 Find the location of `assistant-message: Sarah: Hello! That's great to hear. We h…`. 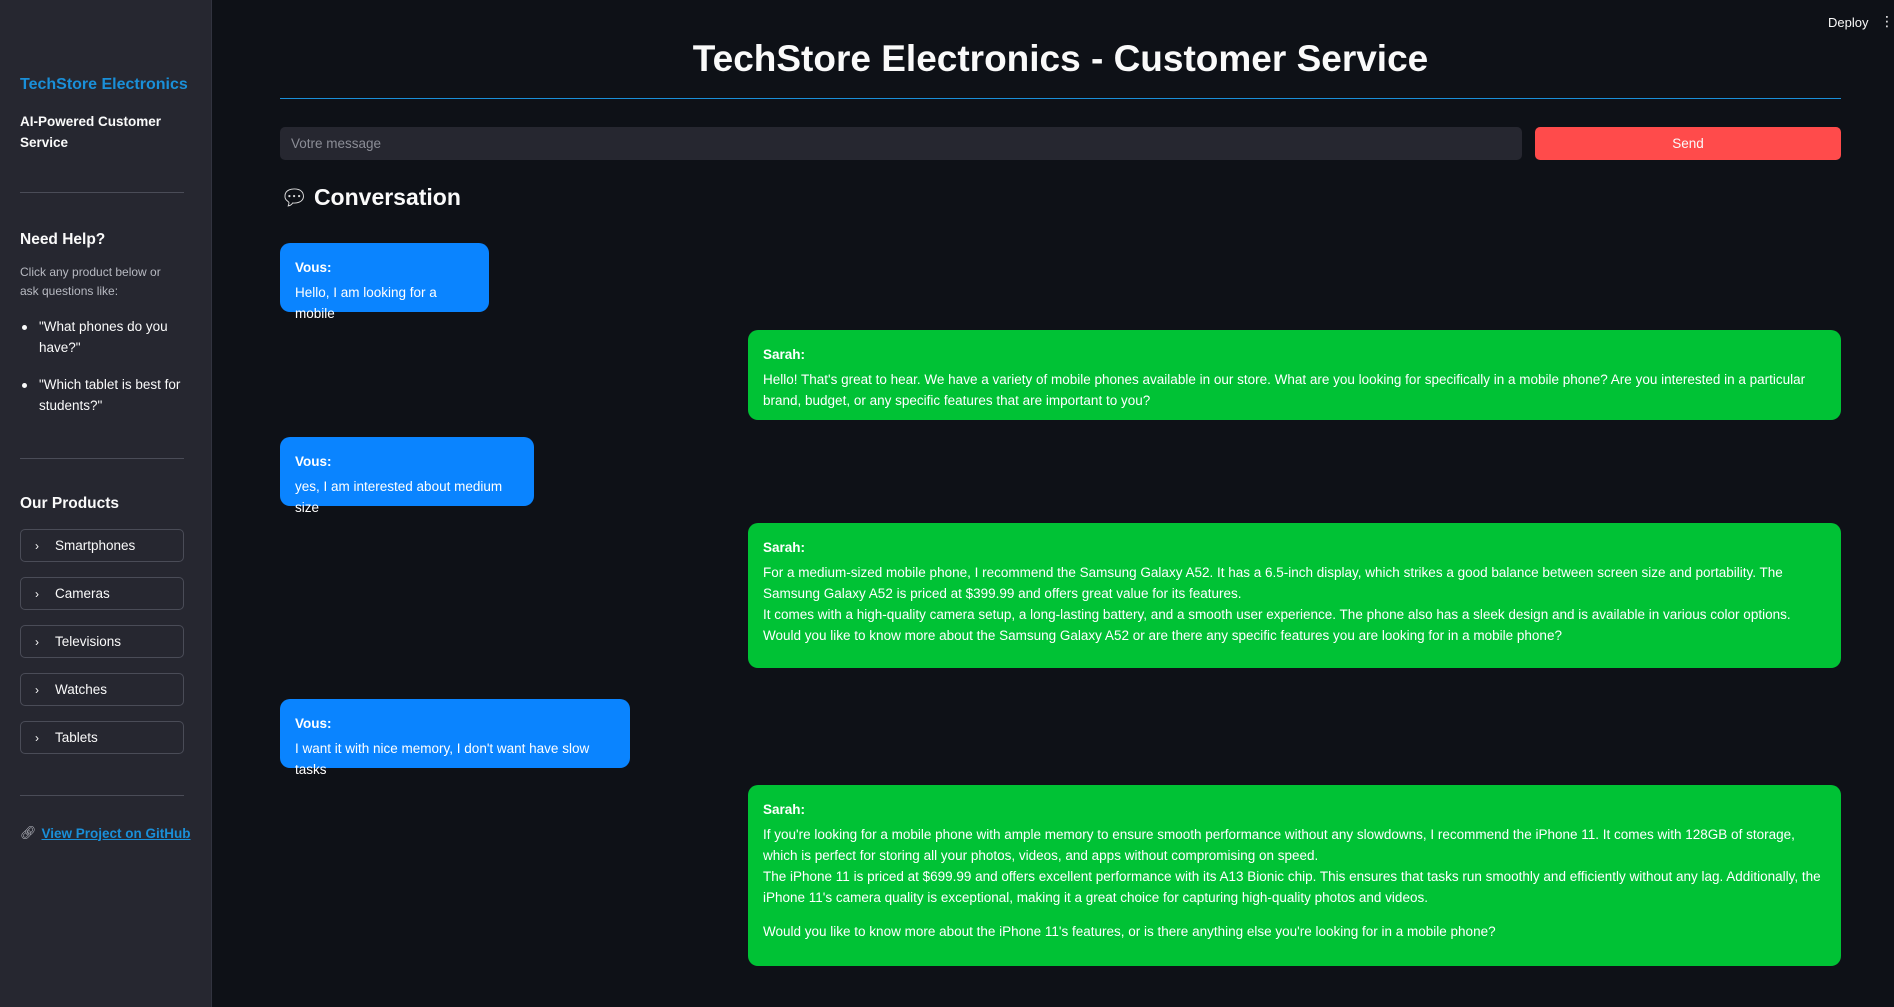

assistant-message: Sarah: Hello! That's great to hear. We h… is located at coordinates (1294, 375).